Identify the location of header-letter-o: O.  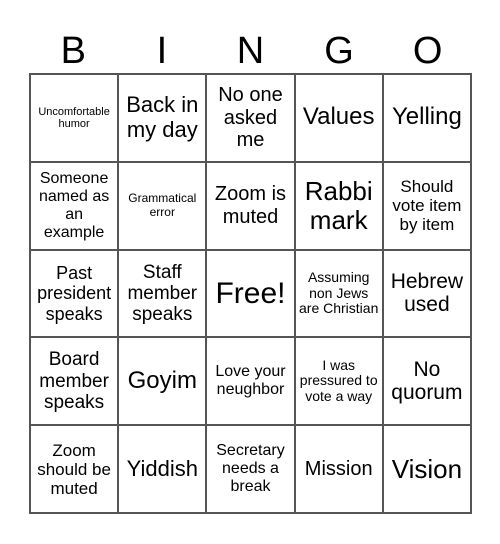
(427, 51).